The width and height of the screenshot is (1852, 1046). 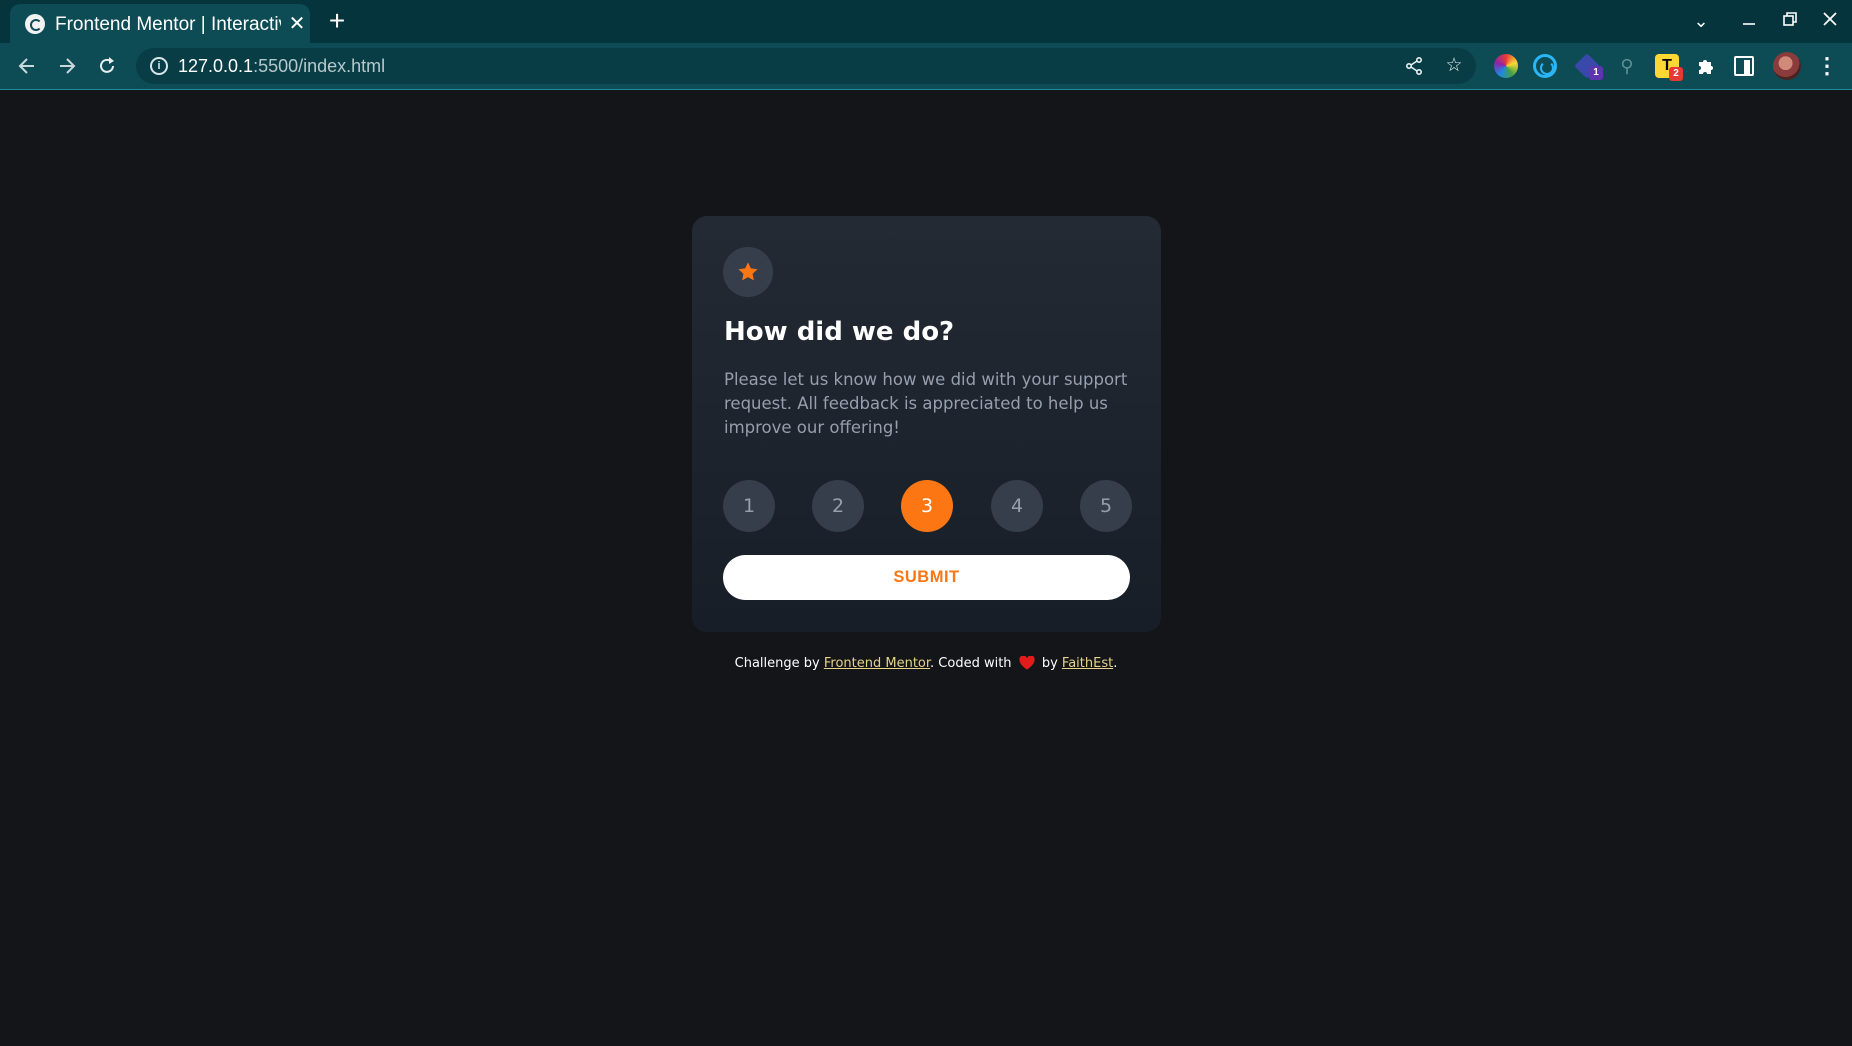 What do you see at coordinates (1749, 21) in the screenshot?
I see `minimize-window-icon` at bounding box center [1749, 21].